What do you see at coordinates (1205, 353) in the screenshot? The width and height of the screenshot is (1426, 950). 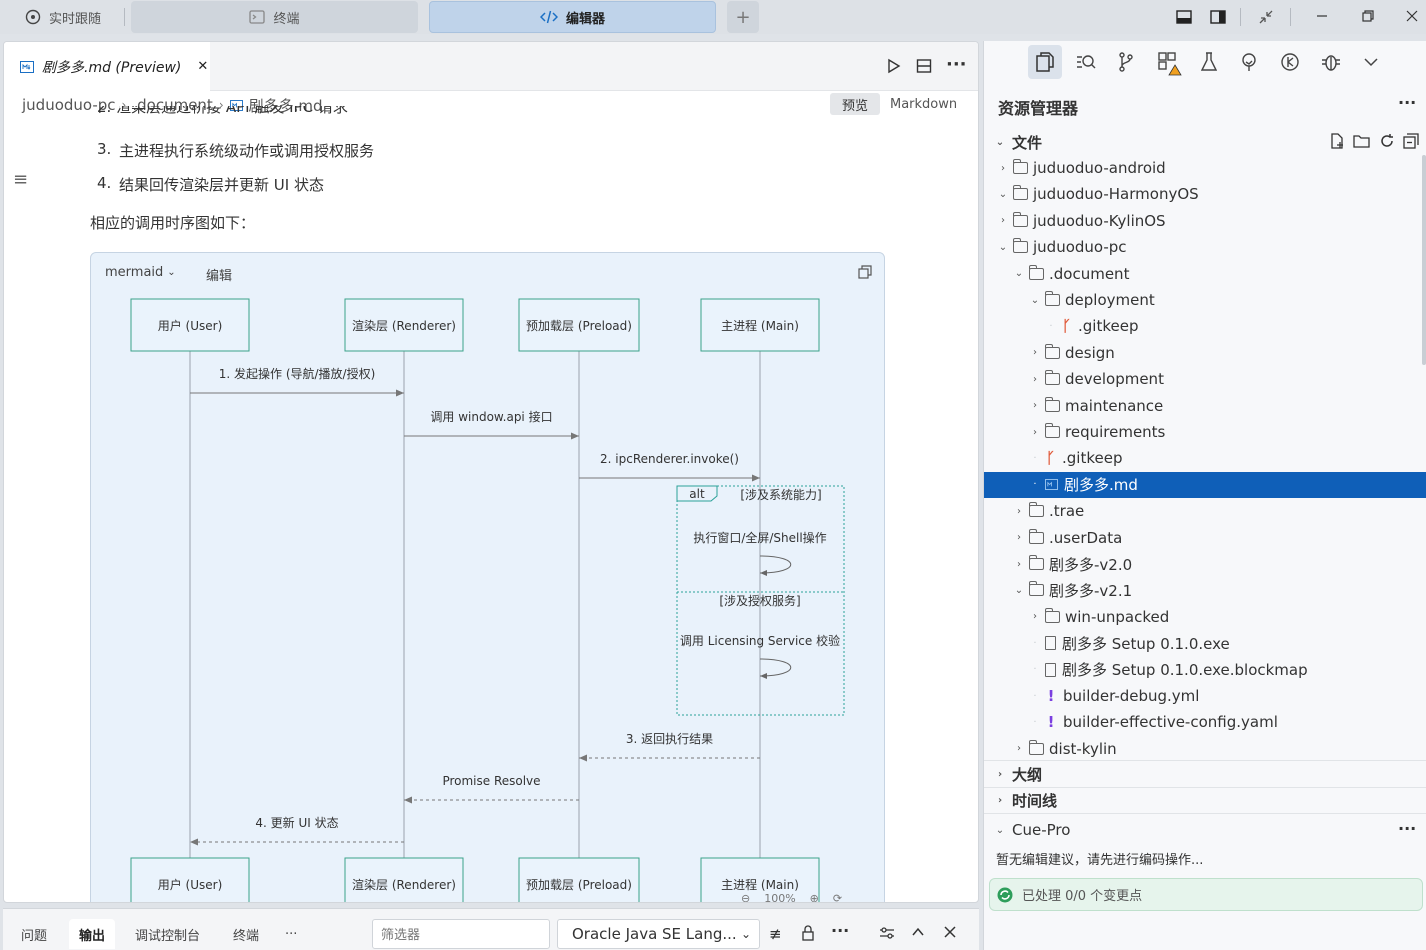 I see `tree-item: › design` at bounding box center [1205, 353].